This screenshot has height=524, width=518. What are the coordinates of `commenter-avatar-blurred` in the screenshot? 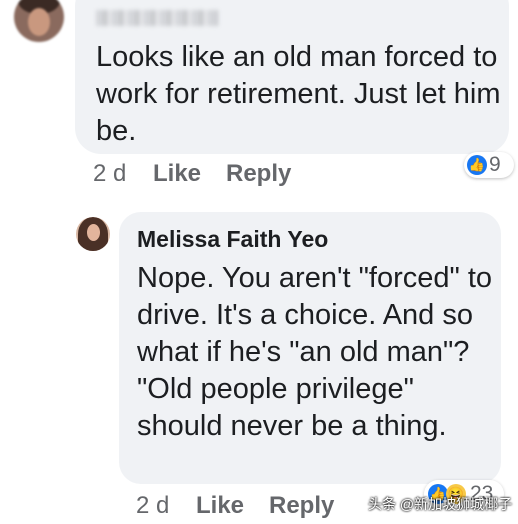 It's located at (39, 21).